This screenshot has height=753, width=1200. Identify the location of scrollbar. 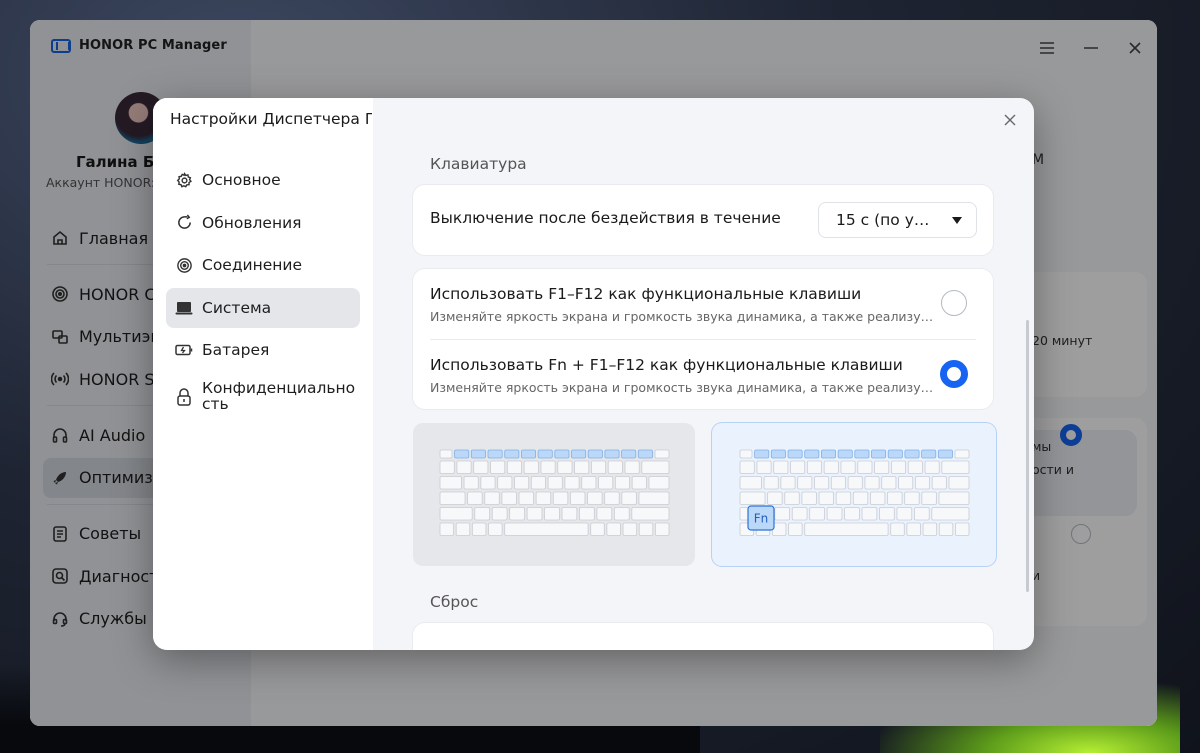
(1027, 456).